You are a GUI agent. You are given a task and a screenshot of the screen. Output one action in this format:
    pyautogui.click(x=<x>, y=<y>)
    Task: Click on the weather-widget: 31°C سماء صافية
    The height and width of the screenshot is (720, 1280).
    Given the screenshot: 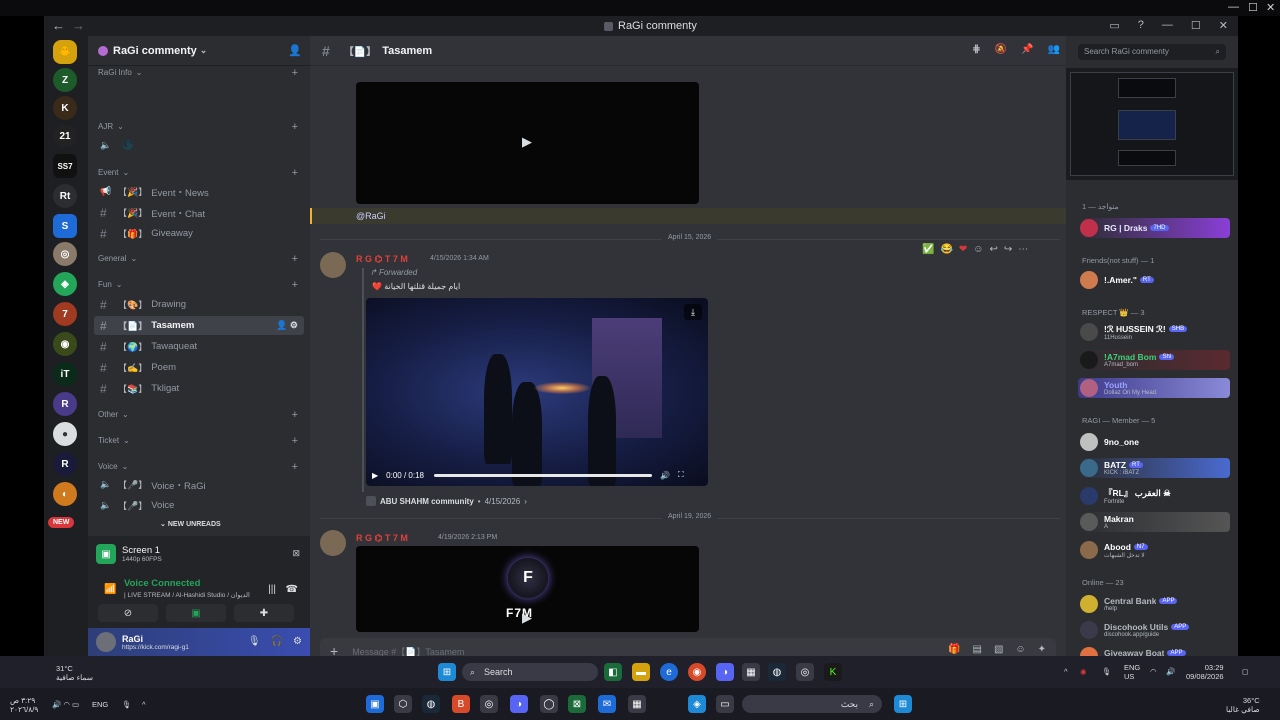 What is the action you would take?
    pyautogui.click(x=74, y=673)
    